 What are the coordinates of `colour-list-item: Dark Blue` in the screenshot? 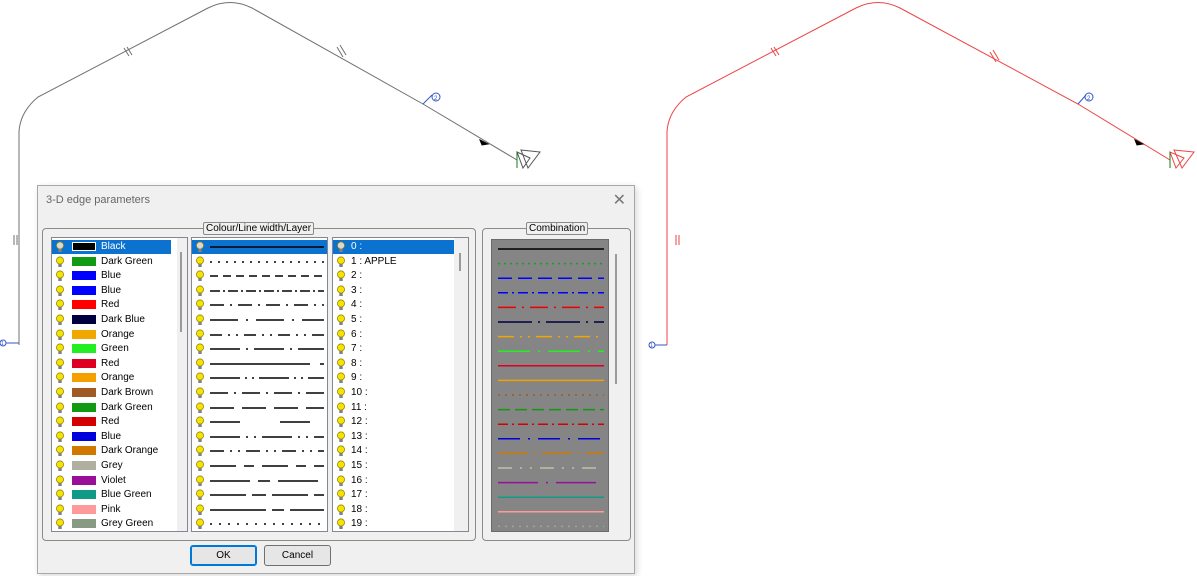 It's located at (111, 320).